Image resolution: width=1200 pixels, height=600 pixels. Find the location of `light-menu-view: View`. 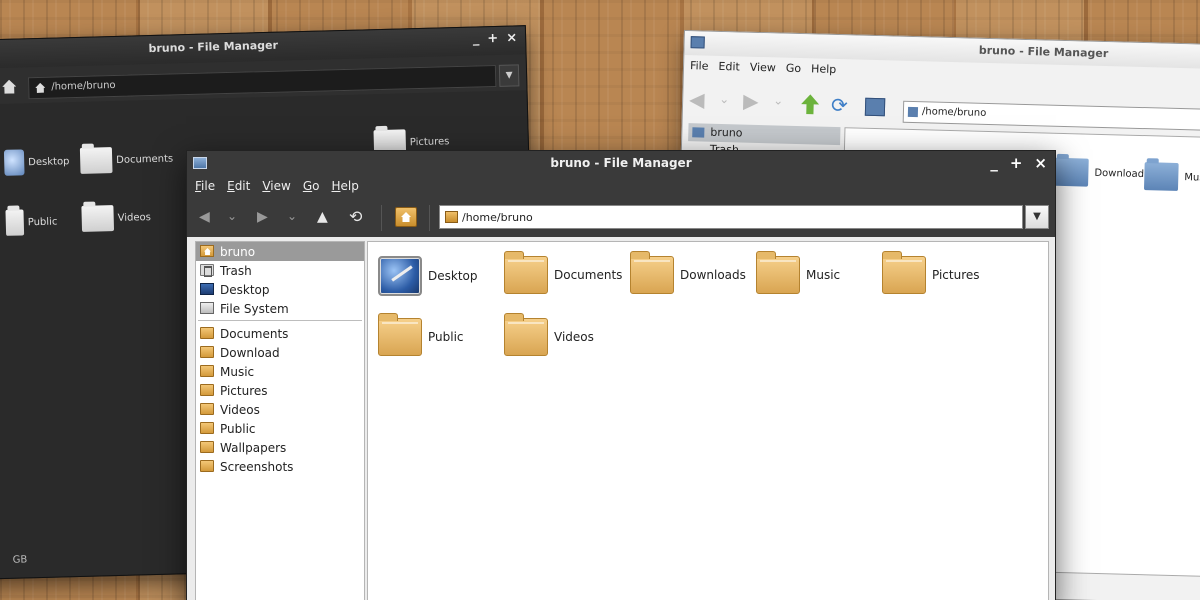

light-menu-view: View is located at coordinates (763, 68).